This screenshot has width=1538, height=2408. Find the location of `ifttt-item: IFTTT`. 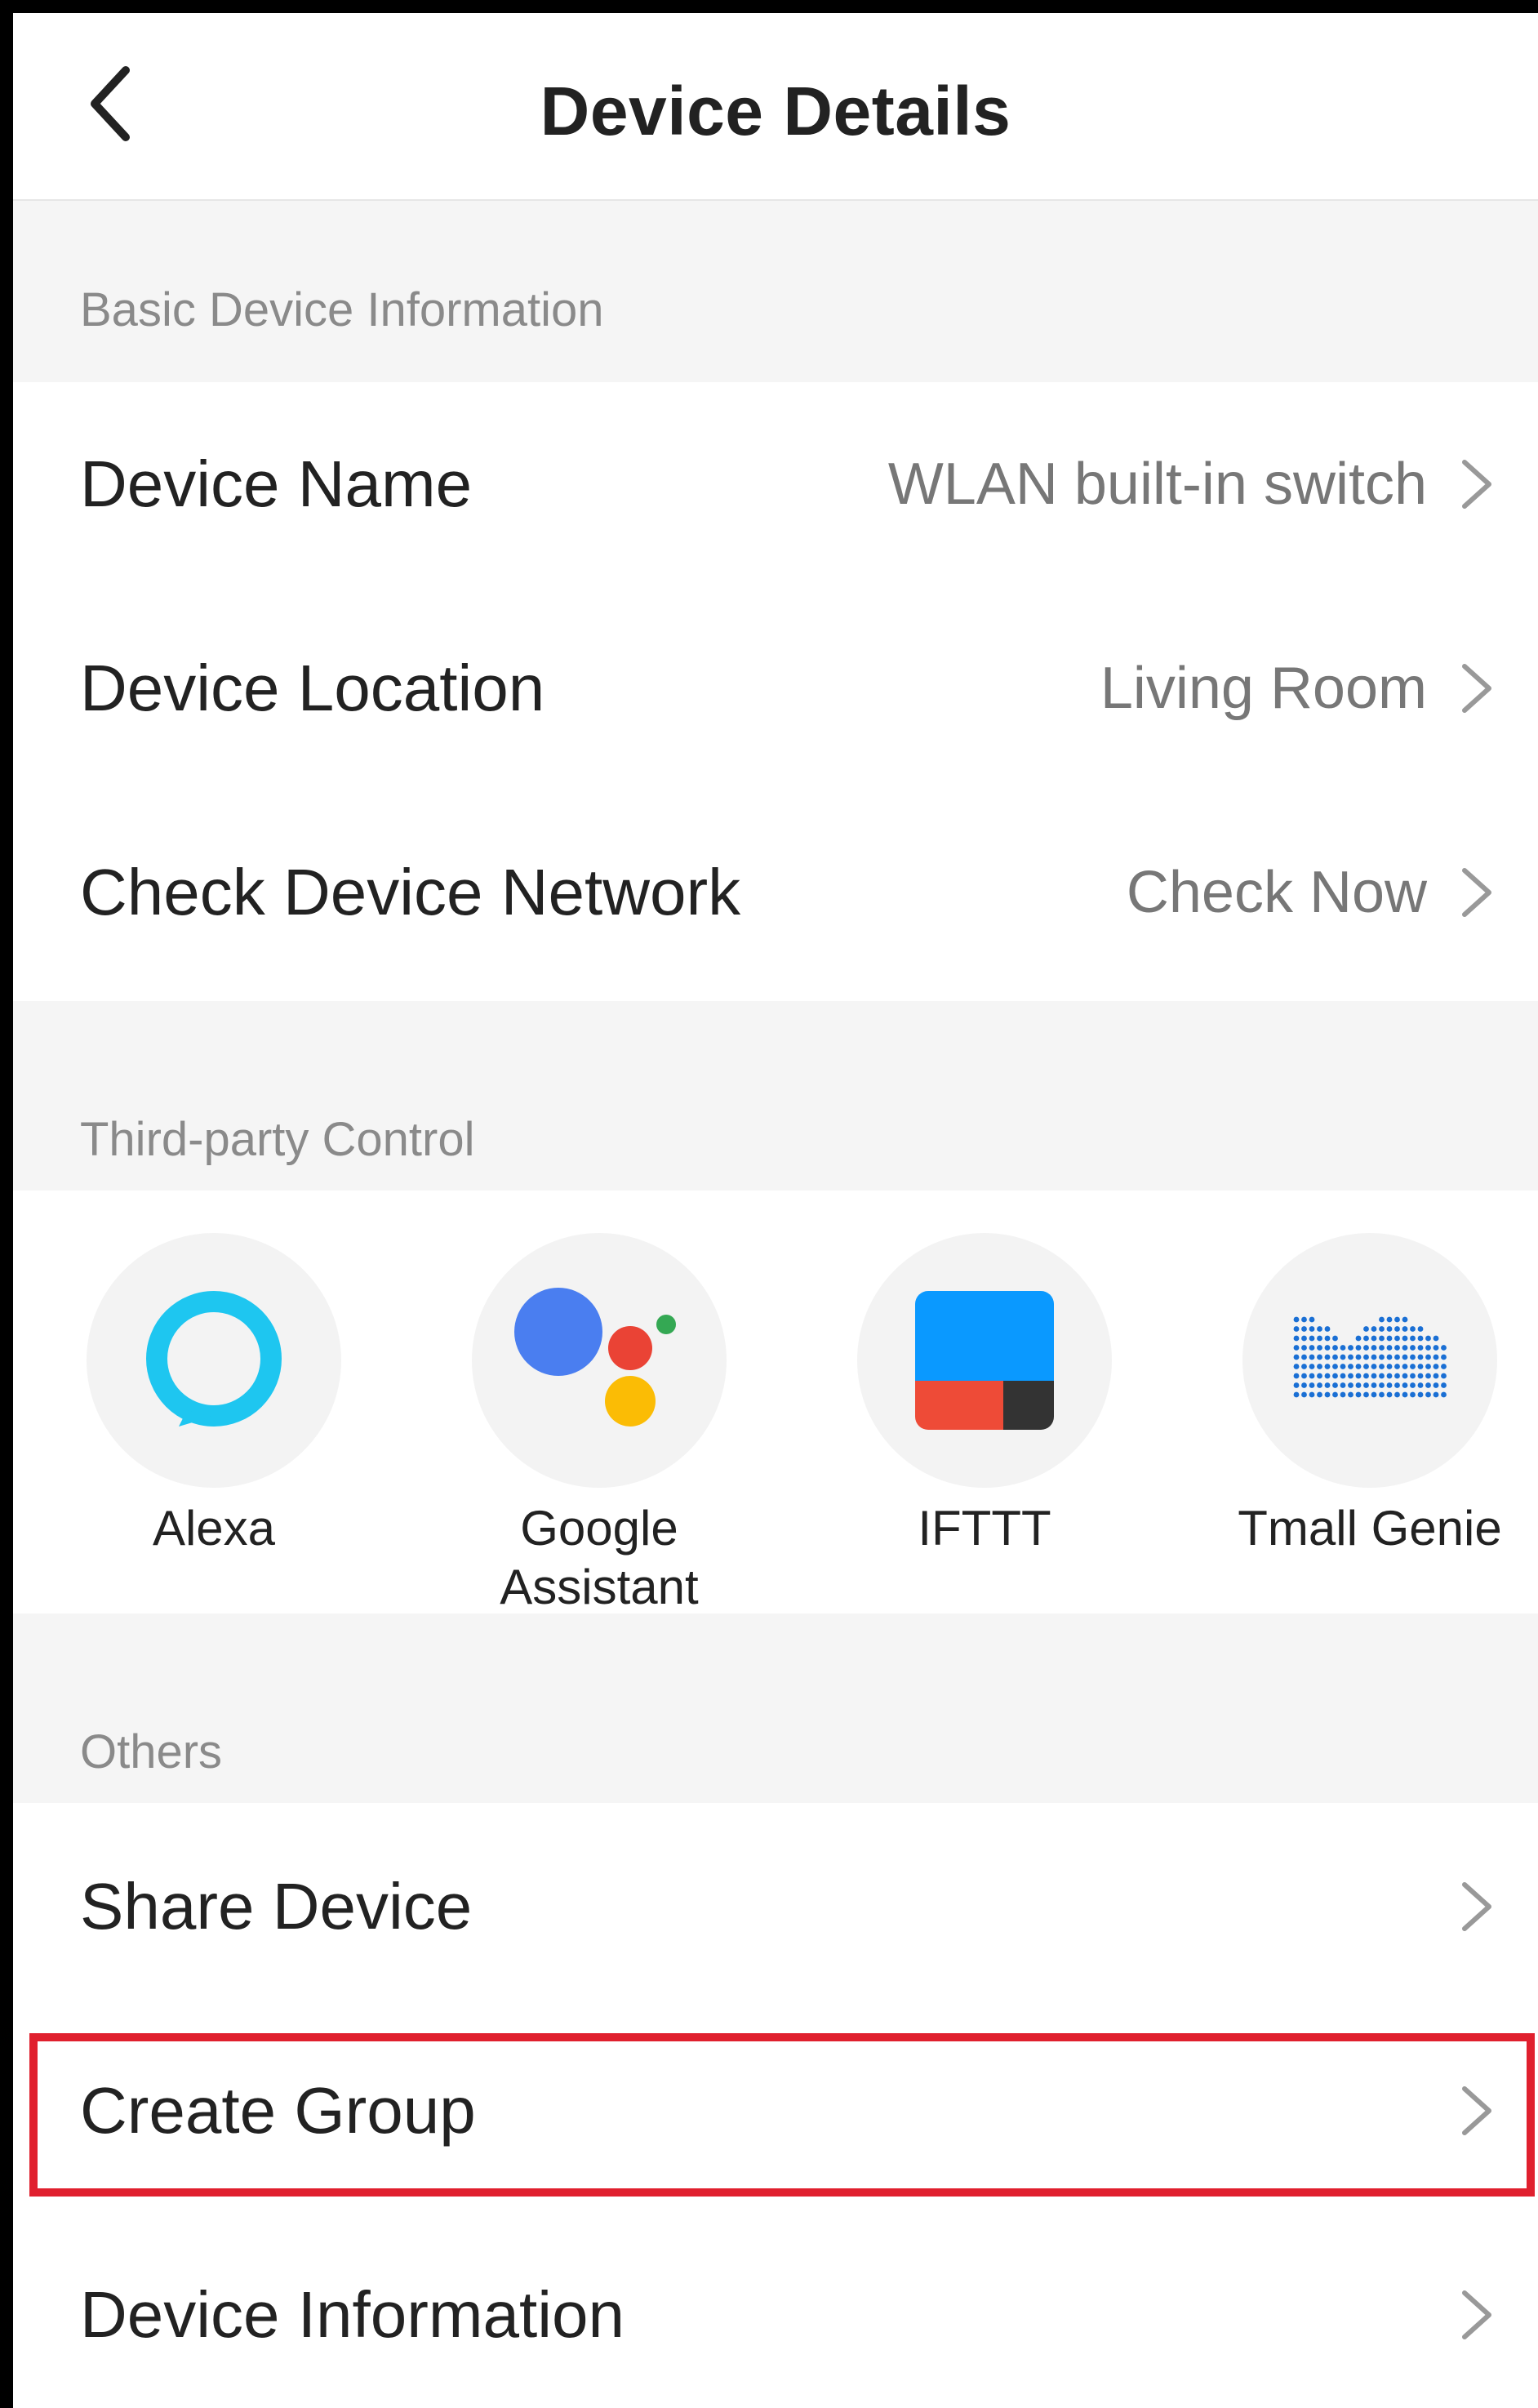

ifttt-item: IFTTT is located at coordinates (985, 1395).